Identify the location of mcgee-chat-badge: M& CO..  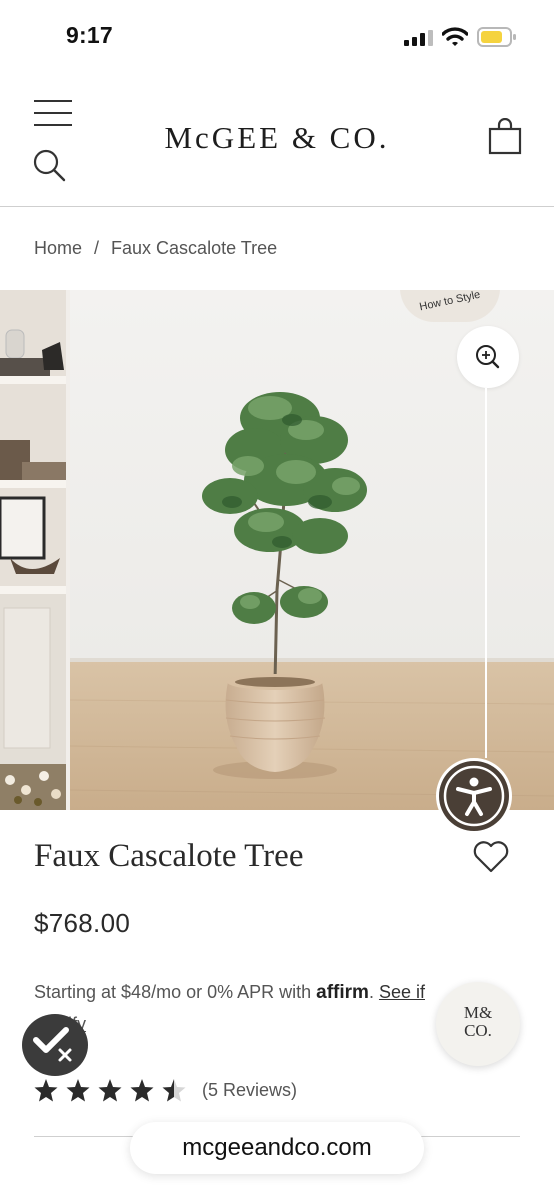
(478, 1024).